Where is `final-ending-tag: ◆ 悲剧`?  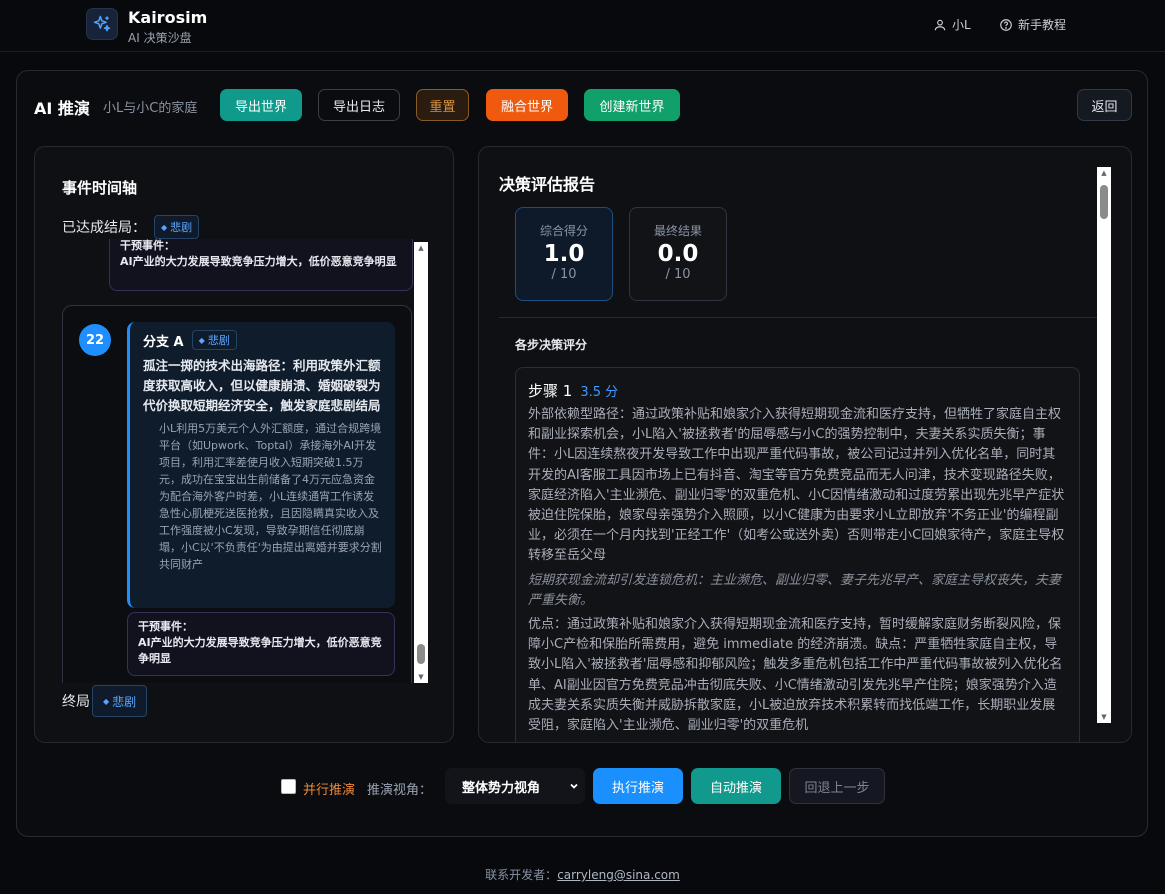 final-ending-tag: ◆ 悲剧 is located at coordinates (120, 701).